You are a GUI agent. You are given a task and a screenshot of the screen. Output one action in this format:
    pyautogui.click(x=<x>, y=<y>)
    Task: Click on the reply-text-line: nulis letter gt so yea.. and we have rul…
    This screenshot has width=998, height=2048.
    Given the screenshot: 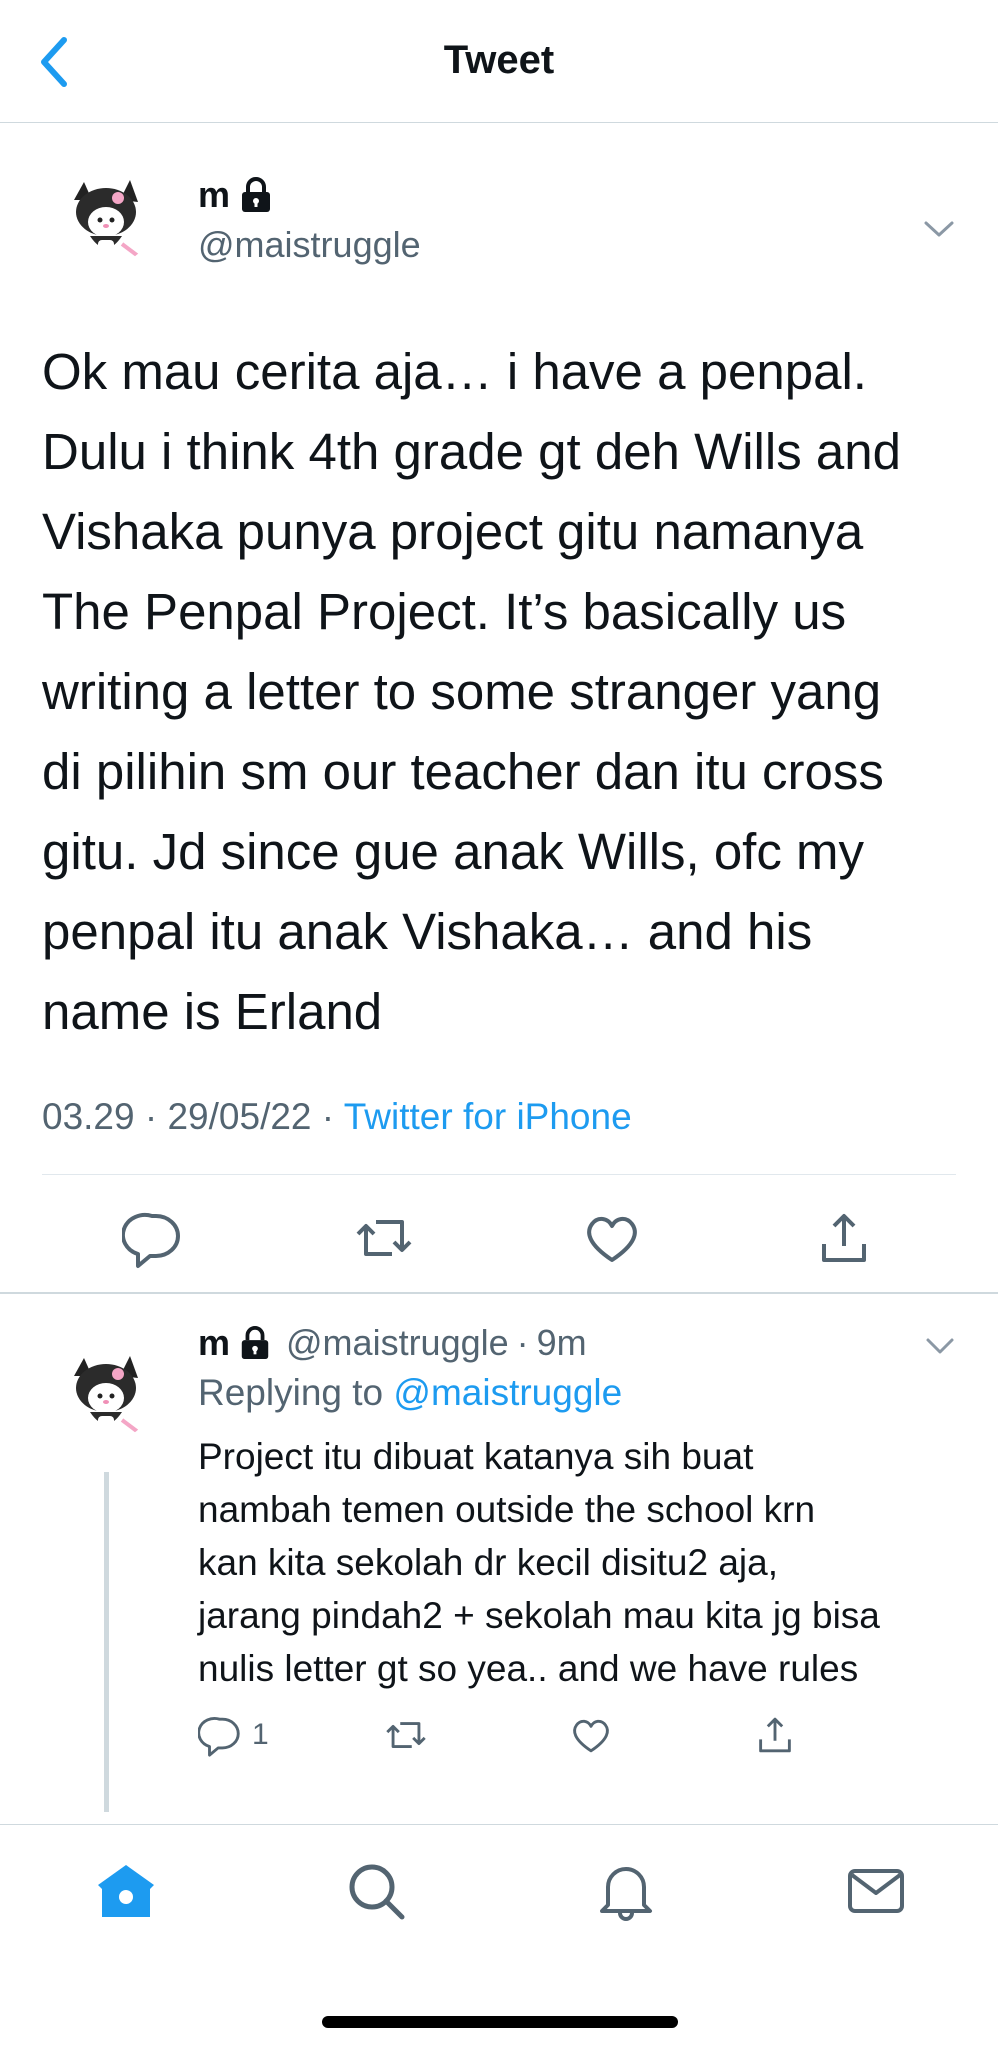 What is the action you would take?
    pyautogui.click(x=528, y=1668)
    